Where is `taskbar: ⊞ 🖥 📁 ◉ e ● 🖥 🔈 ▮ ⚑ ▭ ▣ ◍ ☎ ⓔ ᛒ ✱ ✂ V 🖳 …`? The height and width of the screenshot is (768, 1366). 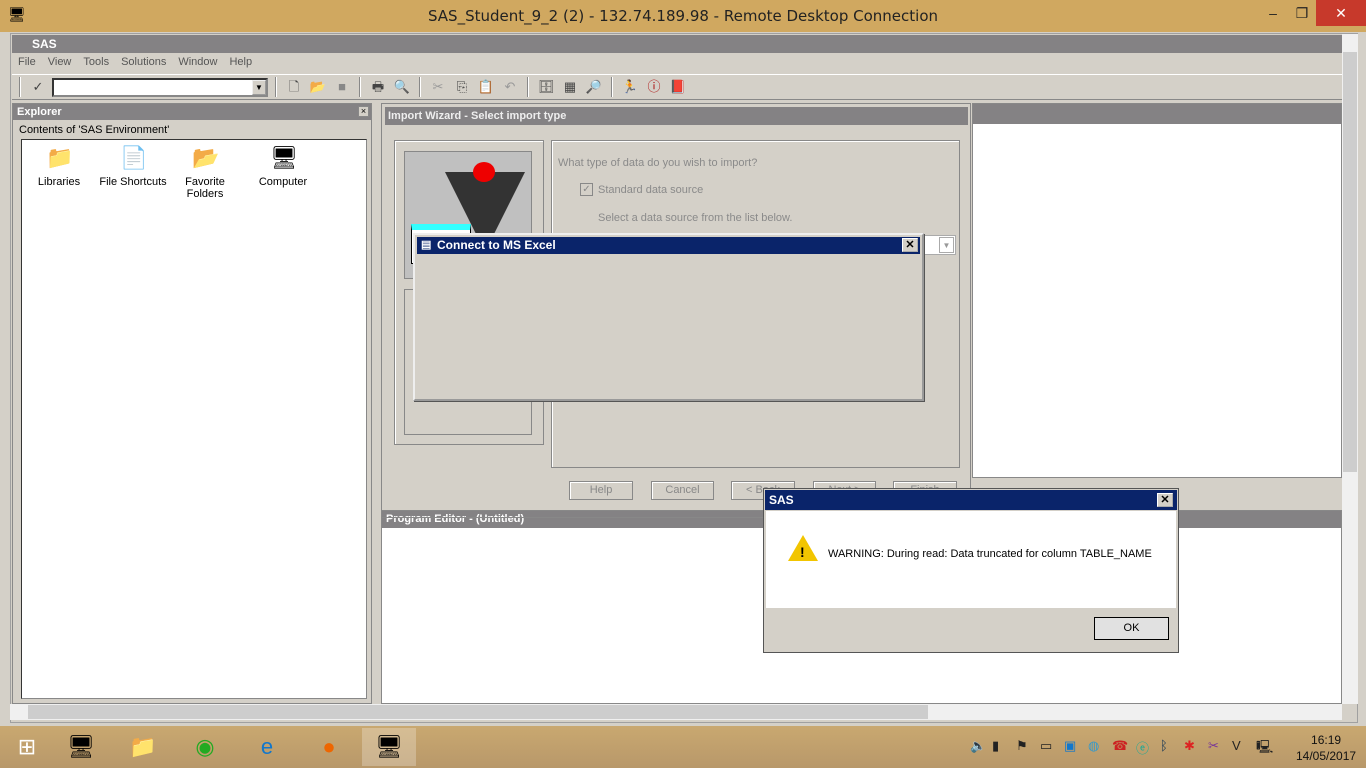
taskbar: ⊞ 🖥 📁 ◉ e ● 🖥 🔈 ▮ ⚑ ▭ ▣ ◍ ☎ ⓔ ᛒ ✱ ✂ V 🖳 … is located at coordinates (683, 747).